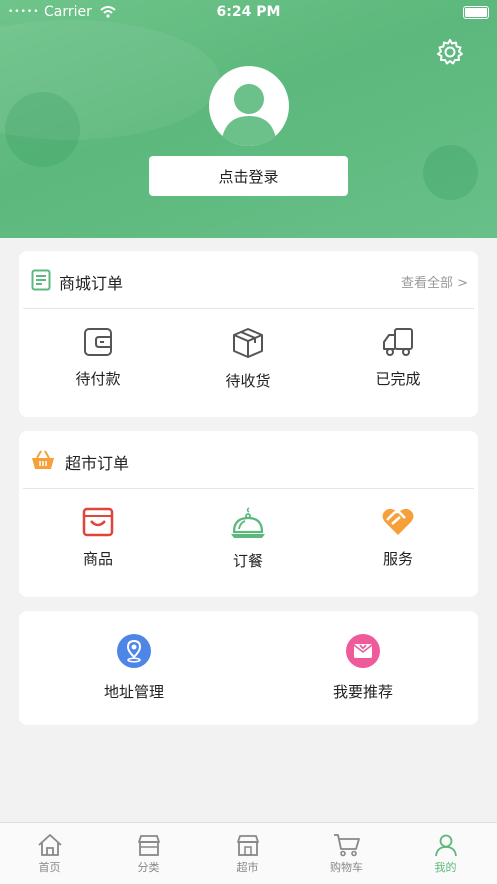 The height and width of the screenshot is (884, 497). Describe the element at coordinates (450, 172) in the screenshot. I see `decorative-circle` at that location.